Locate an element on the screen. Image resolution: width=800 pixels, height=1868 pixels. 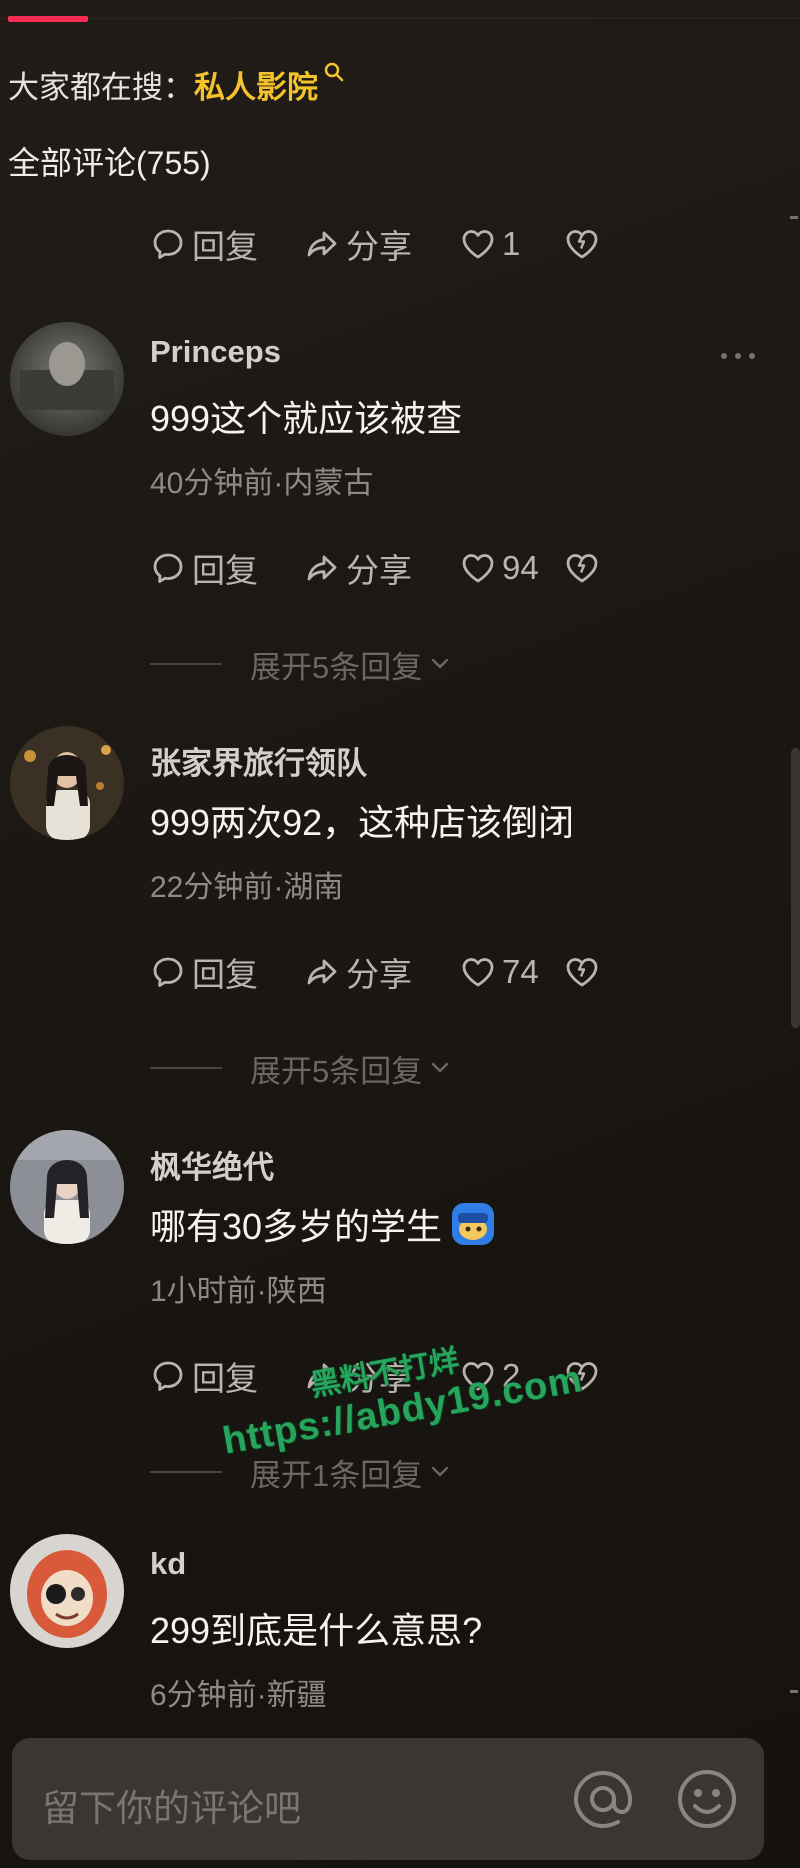
comment-body: 999这个就应该被查 is located at coordinates (306, 418).